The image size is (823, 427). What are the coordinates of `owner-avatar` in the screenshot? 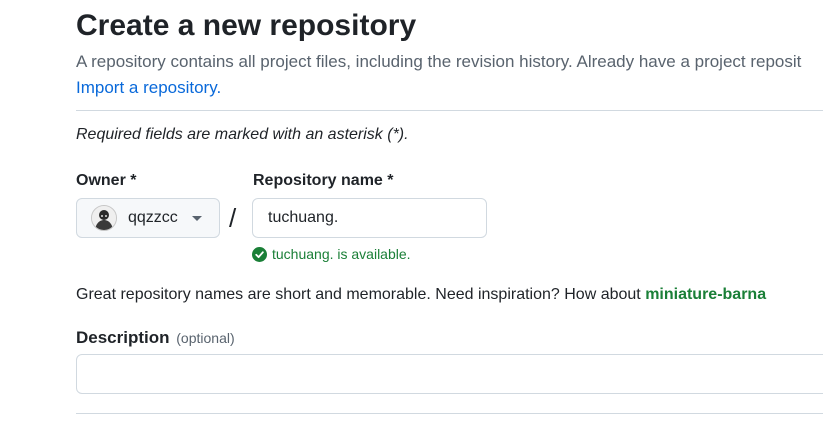 It's located at (104, 218).